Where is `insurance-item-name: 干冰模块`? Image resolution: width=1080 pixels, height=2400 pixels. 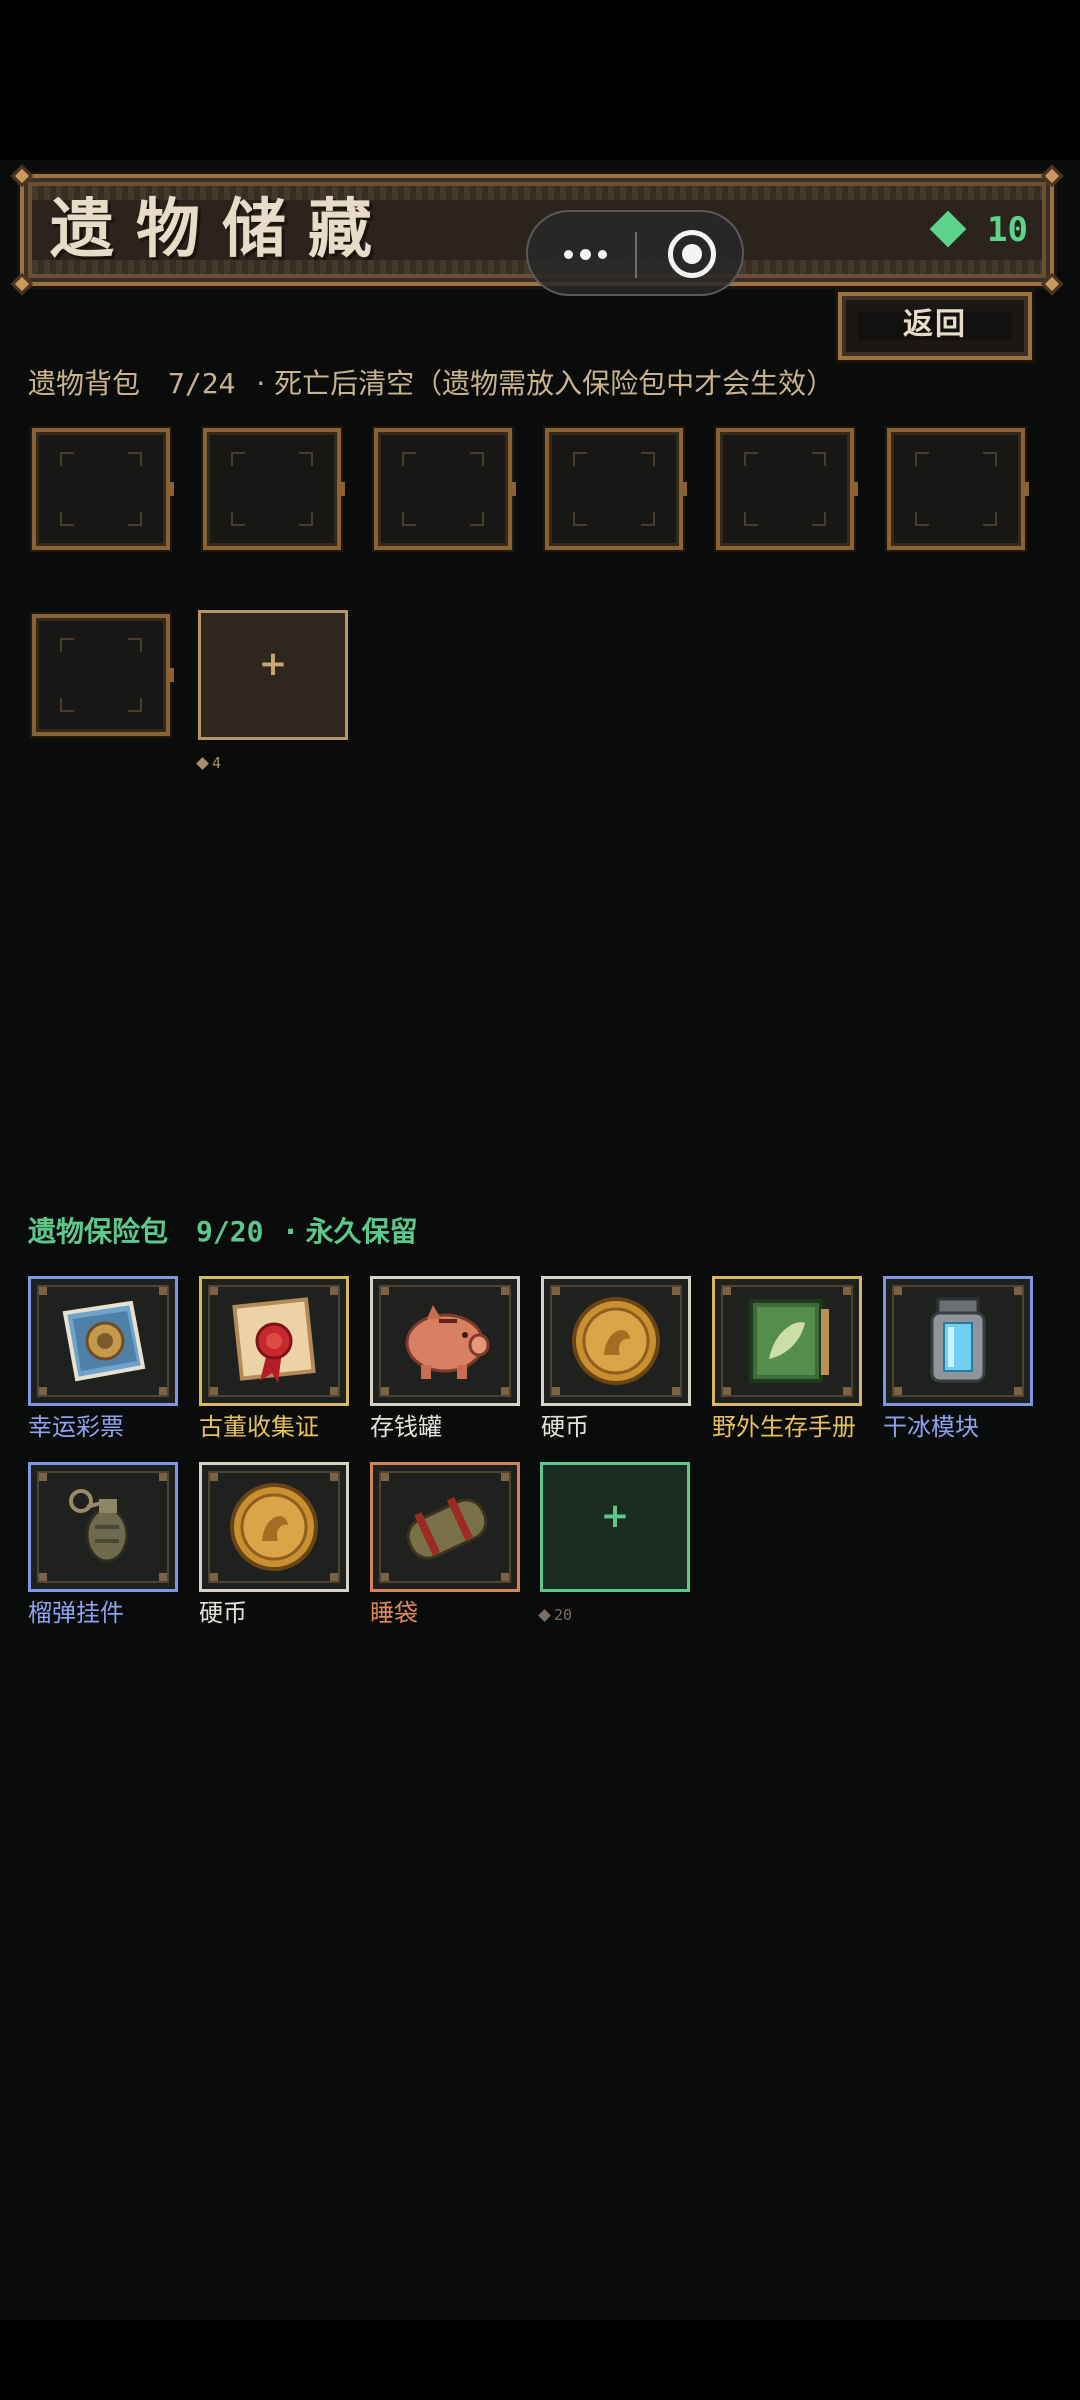 insurance-item-name: 干冰模块 is located at coordinates (931, 1427).